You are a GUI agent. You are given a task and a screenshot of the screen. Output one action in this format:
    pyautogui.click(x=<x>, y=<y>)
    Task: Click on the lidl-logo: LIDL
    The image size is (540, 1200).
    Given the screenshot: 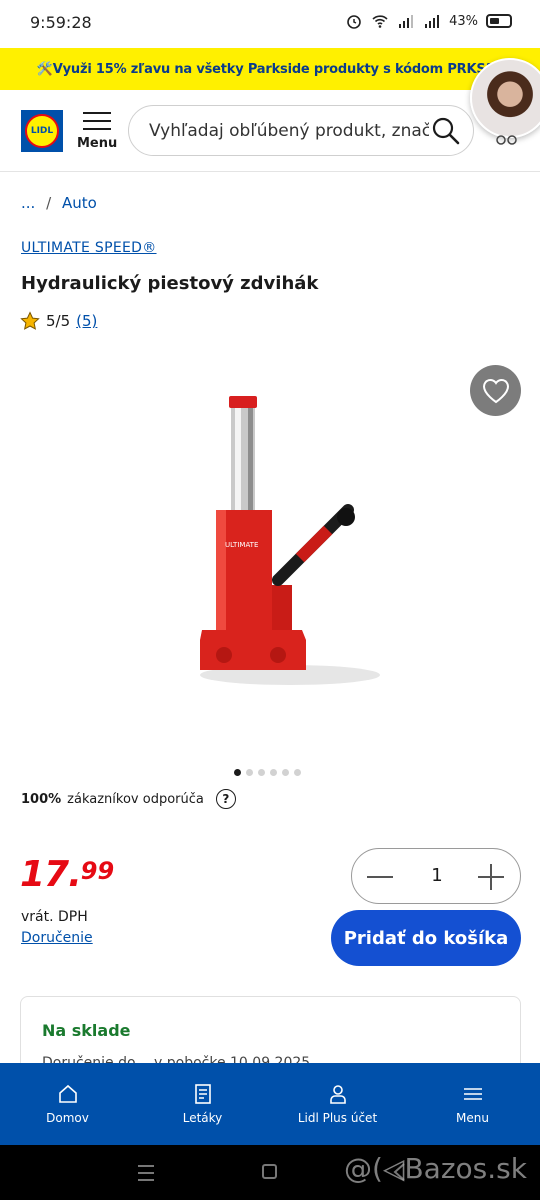 What is the action you would take?
    pyautogui.click(x=42, y=131)
    